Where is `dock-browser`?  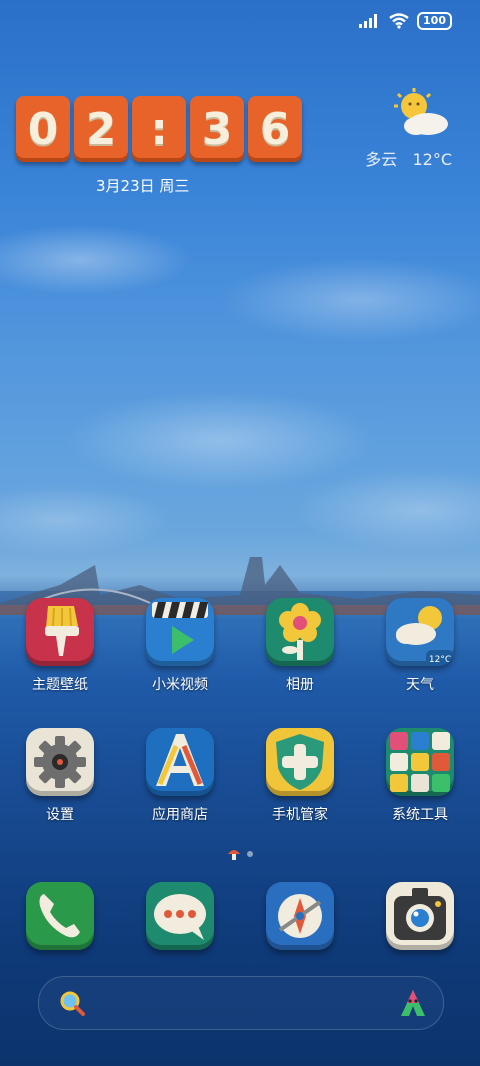
dock-browser is located at coordinates (300, 916).